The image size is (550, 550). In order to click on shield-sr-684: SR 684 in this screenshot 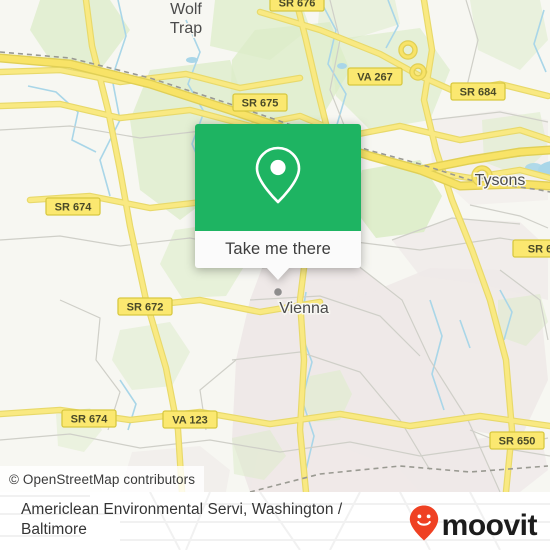, I will do `click(478, 91)`.